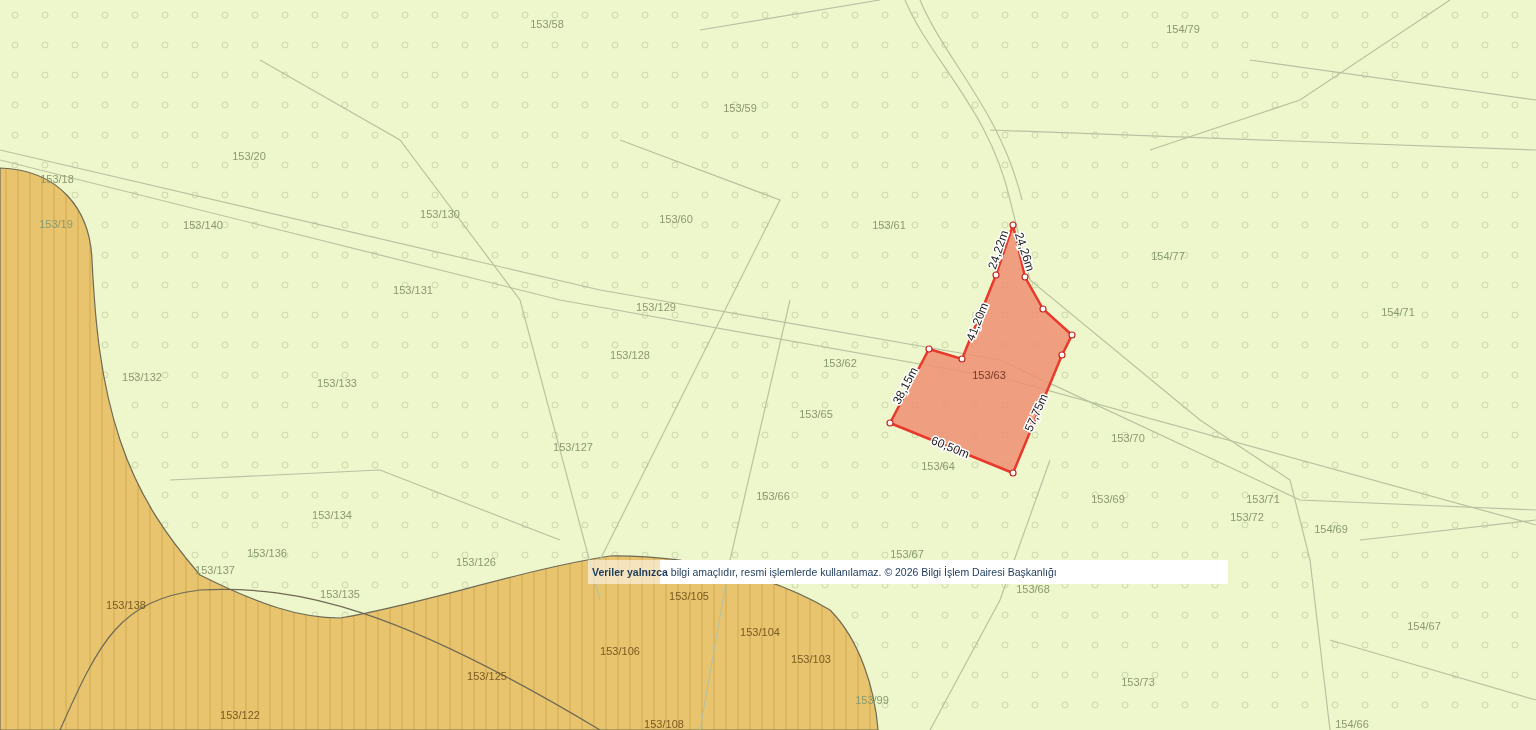  What do you see at coordinates (440, 214) in the screenshot?
I see `parcel-label: 153/130` at bounding box center [440, 214].